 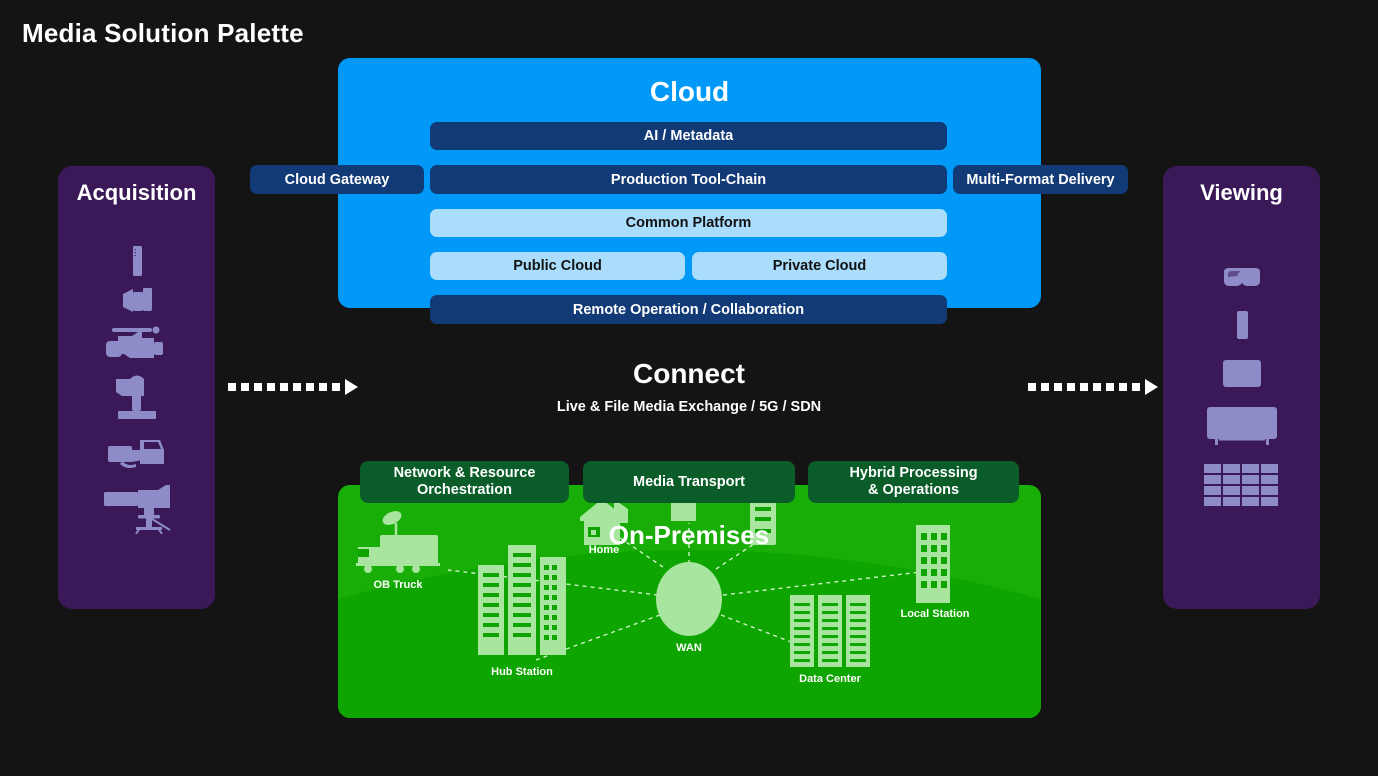 I want to click on wan-cloud-shape, so click(x=689, y=599).